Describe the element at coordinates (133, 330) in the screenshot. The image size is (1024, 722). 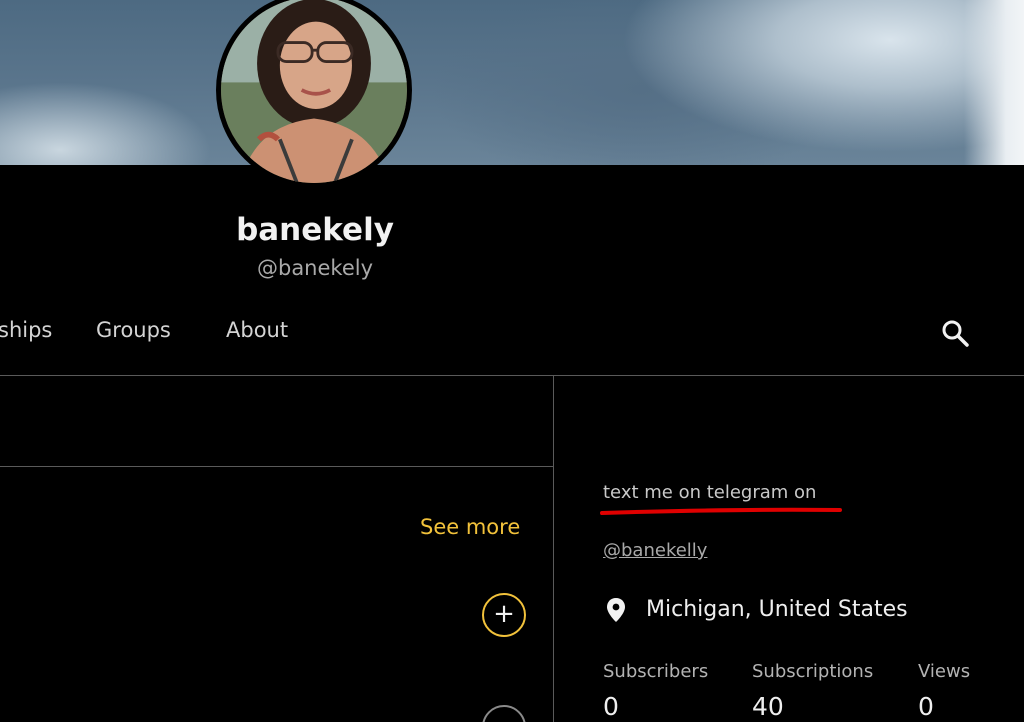
I see `tab-groups: Groups` at that location.